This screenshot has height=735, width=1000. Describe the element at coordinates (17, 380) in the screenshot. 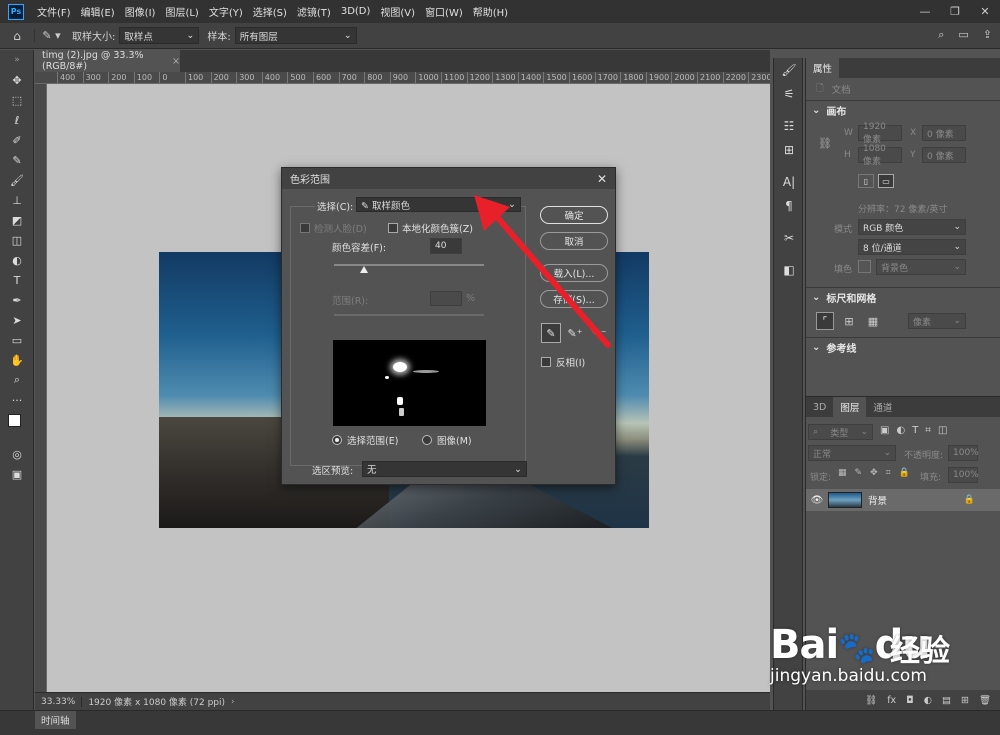

I see `zoom-tool-icon: ⌕` at that location.